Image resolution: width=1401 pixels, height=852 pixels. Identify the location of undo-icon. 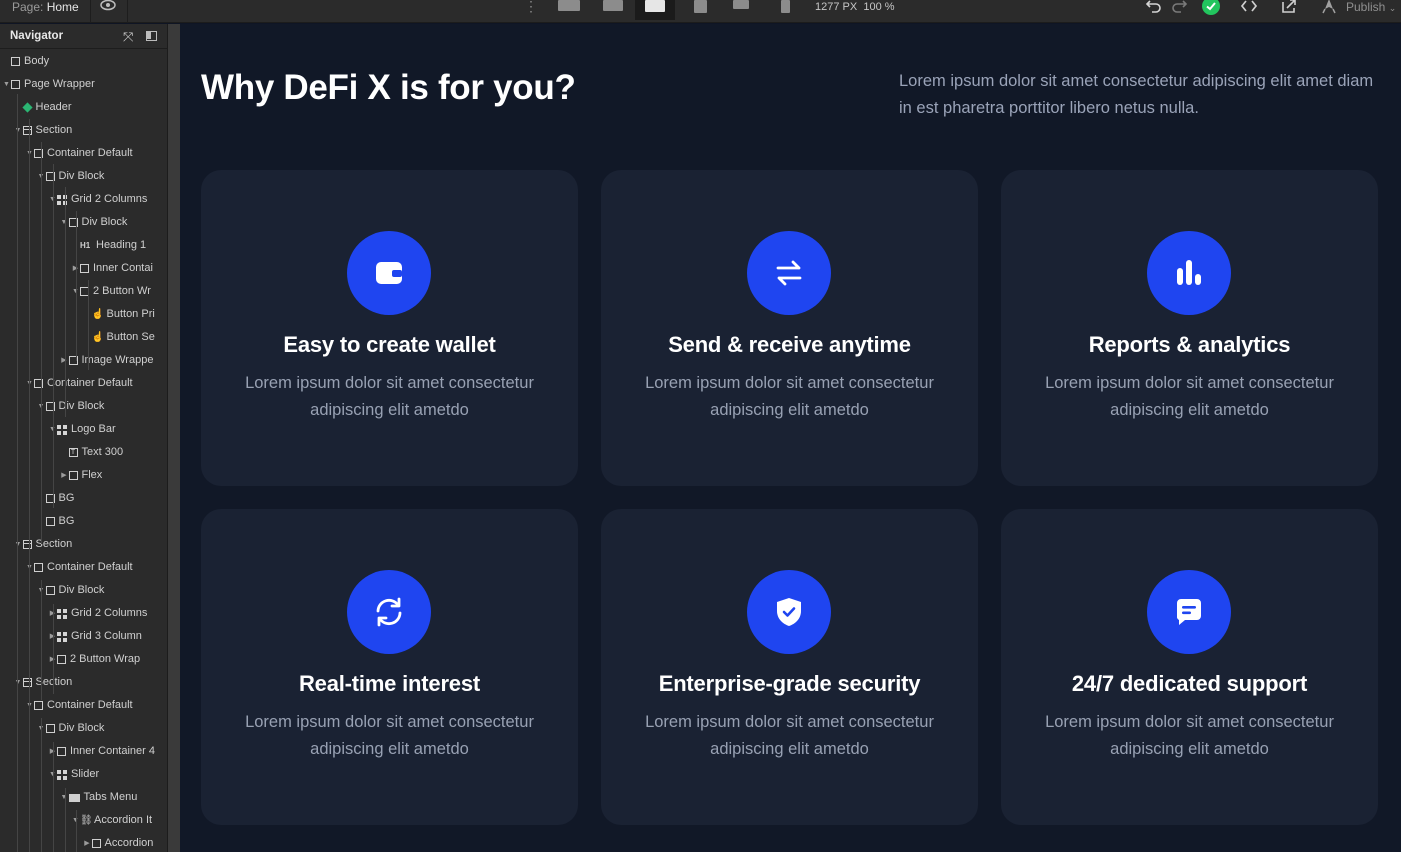
(1154, 7).